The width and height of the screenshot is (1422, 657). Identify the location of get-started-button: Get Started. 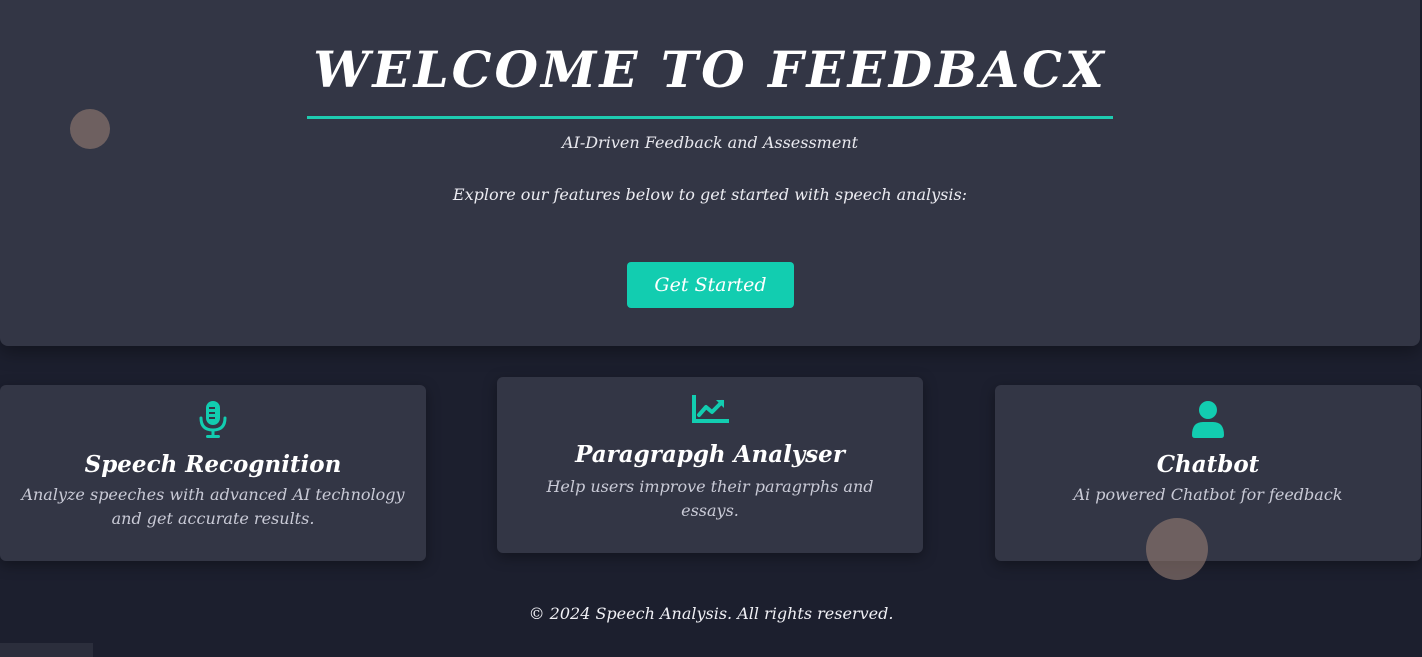
(710, 285).